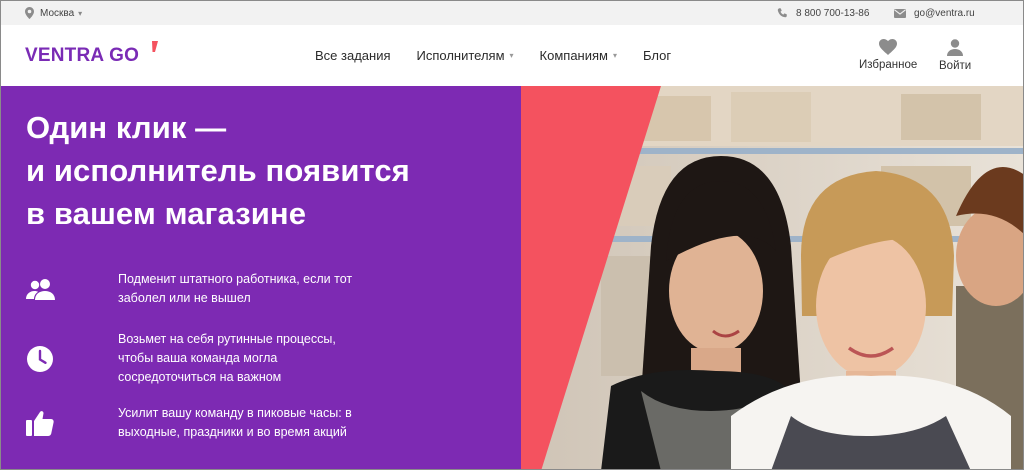 The image size is (1024, 470). I want to click on nav-for-performers-label: Исполнителям, so click(460, 55).